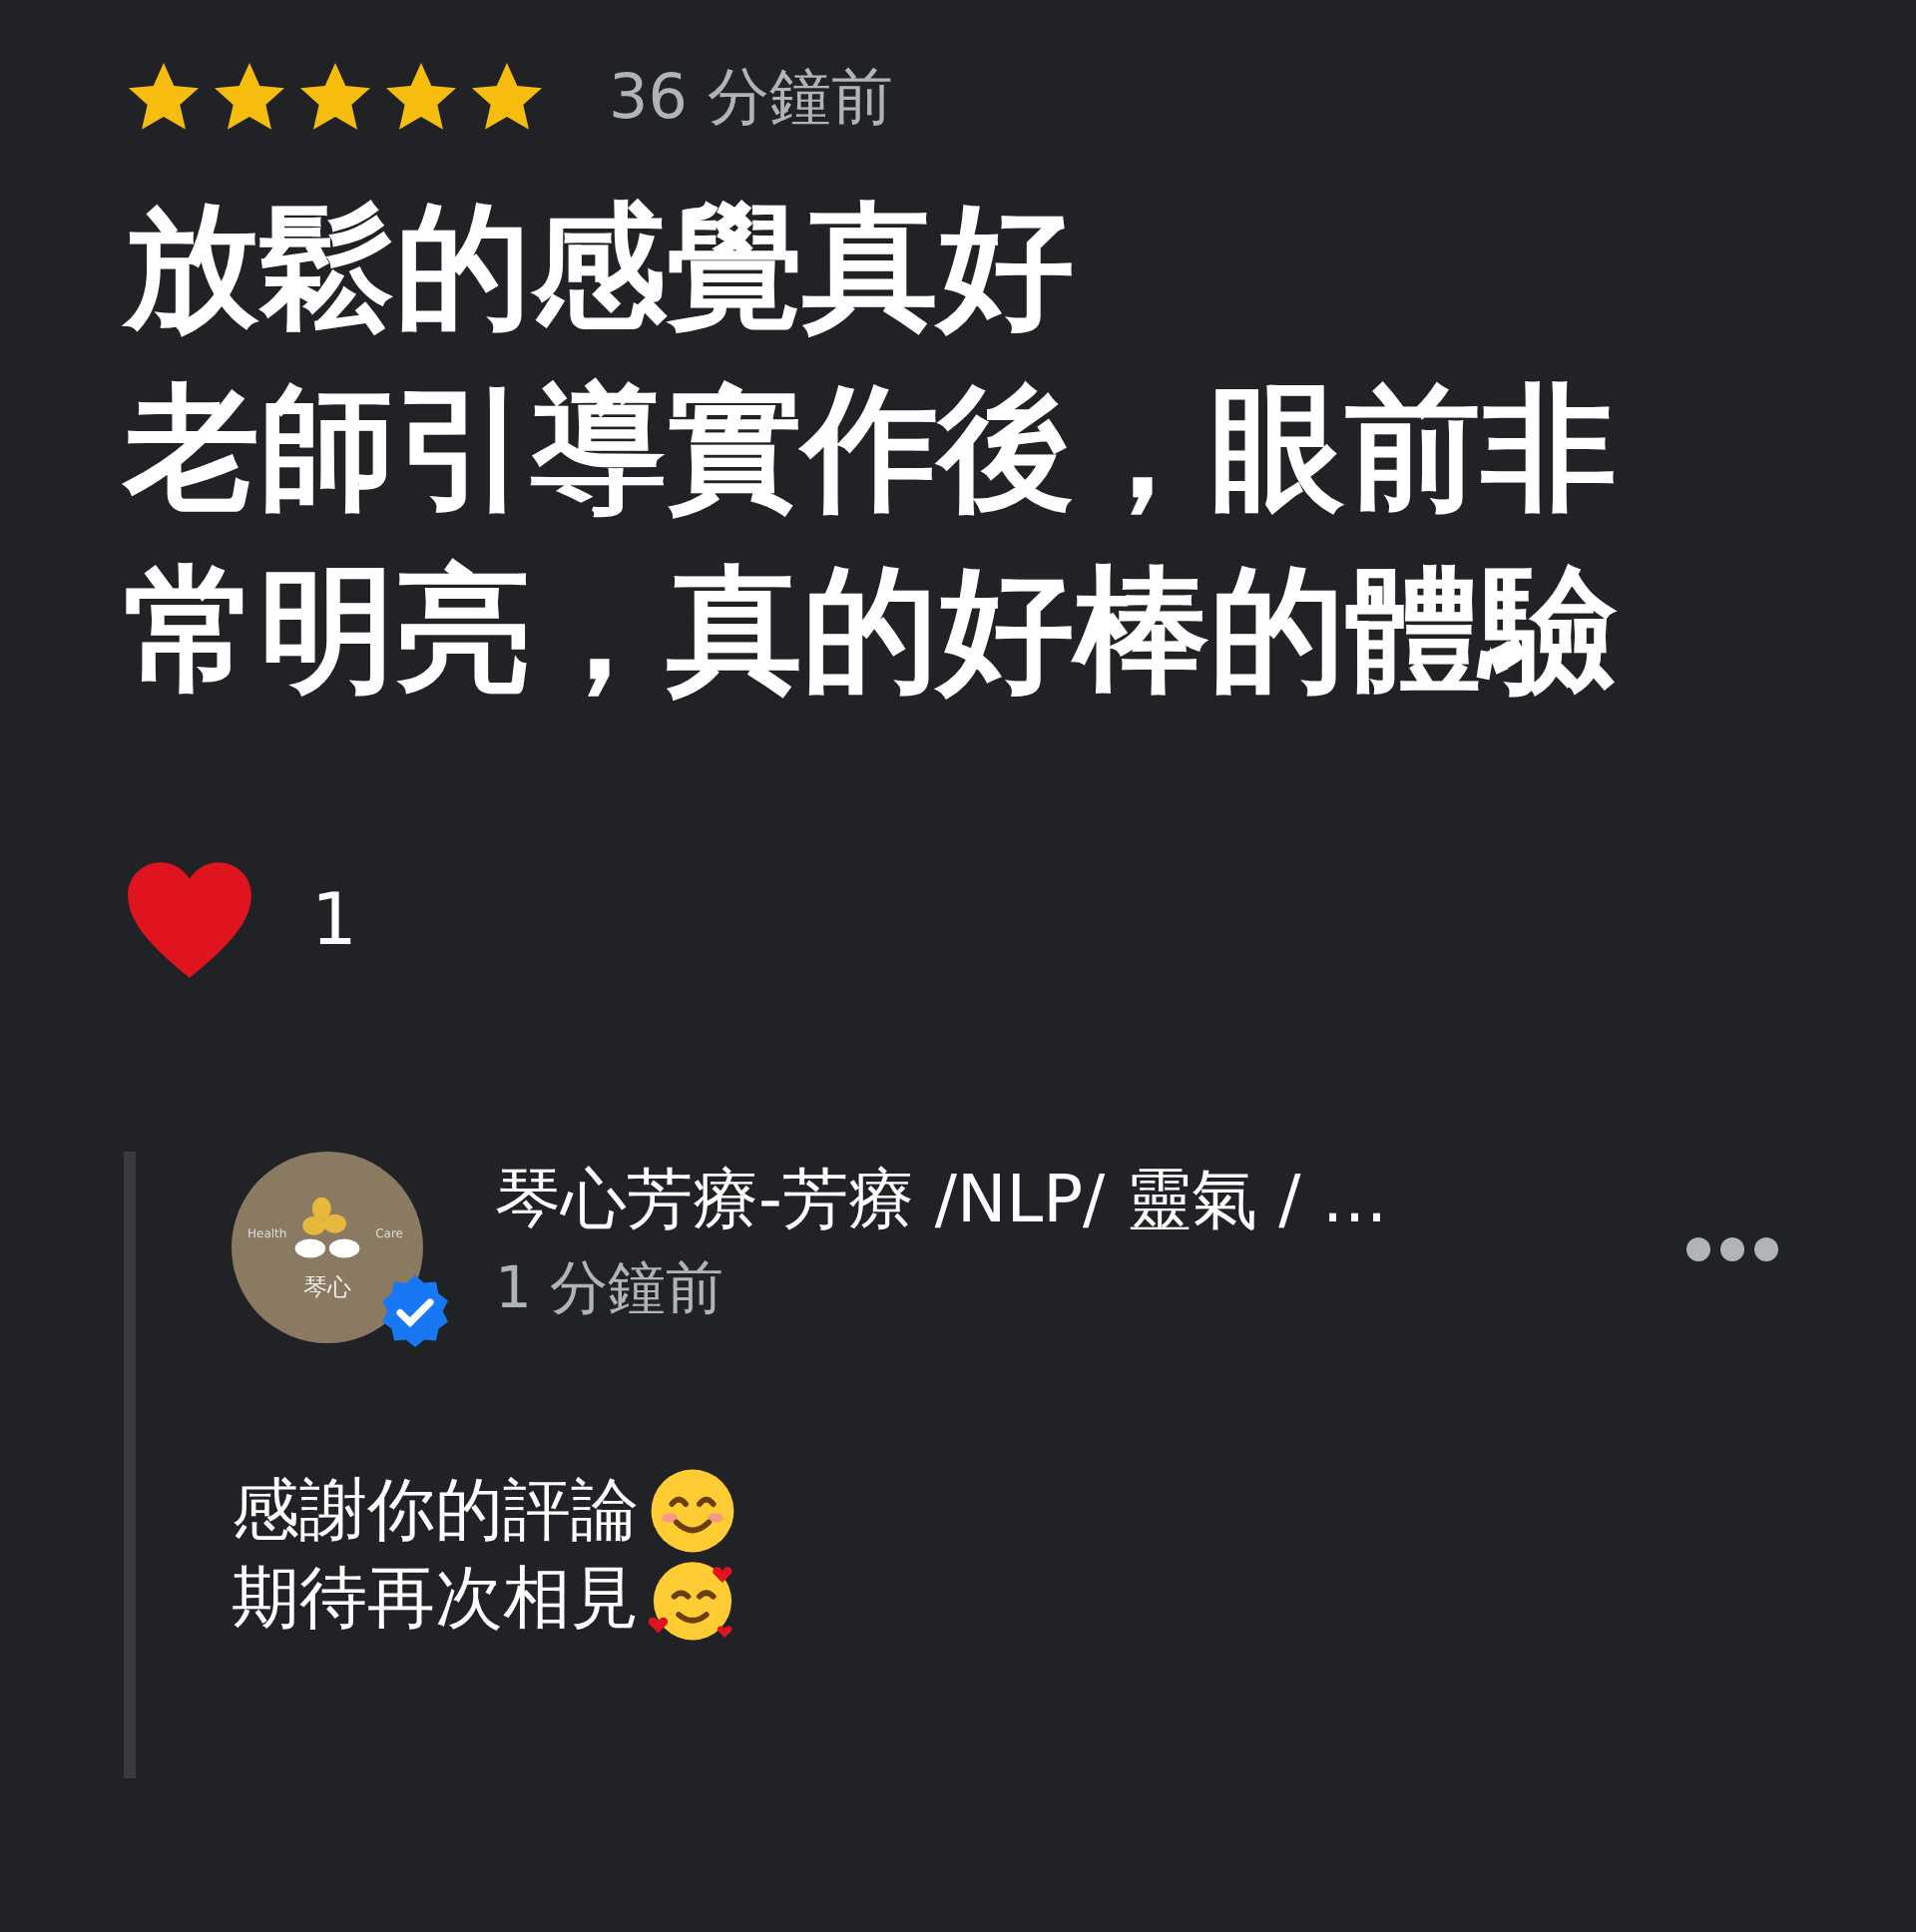 The height and width of the screenshot is (1932, 1916). Describe the element at coordinates (751, 99) in the screenshot. I see `timestamp: 36 分鐘前` at that location.